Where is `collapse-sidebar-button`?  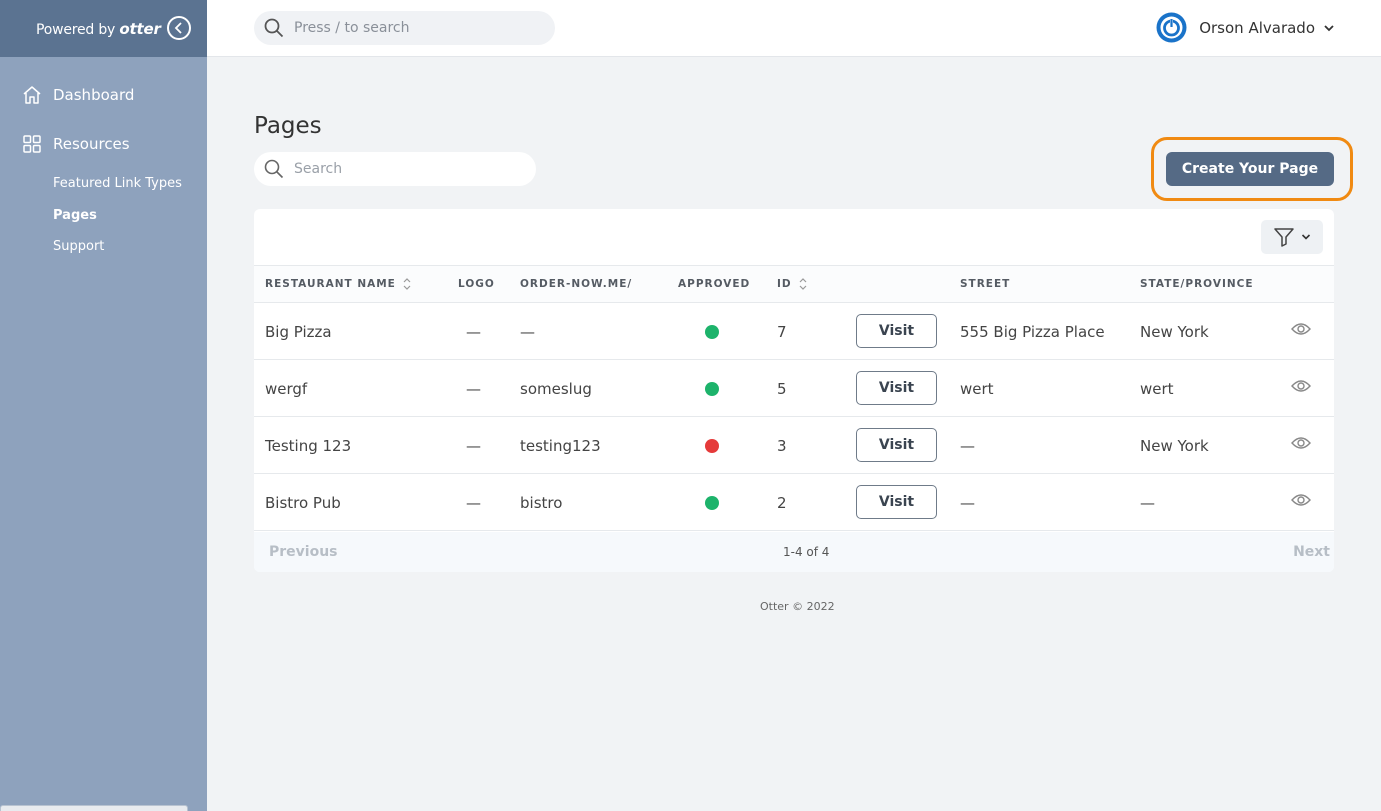 collapse-sidebar-button is located at coordinates (179, 28).